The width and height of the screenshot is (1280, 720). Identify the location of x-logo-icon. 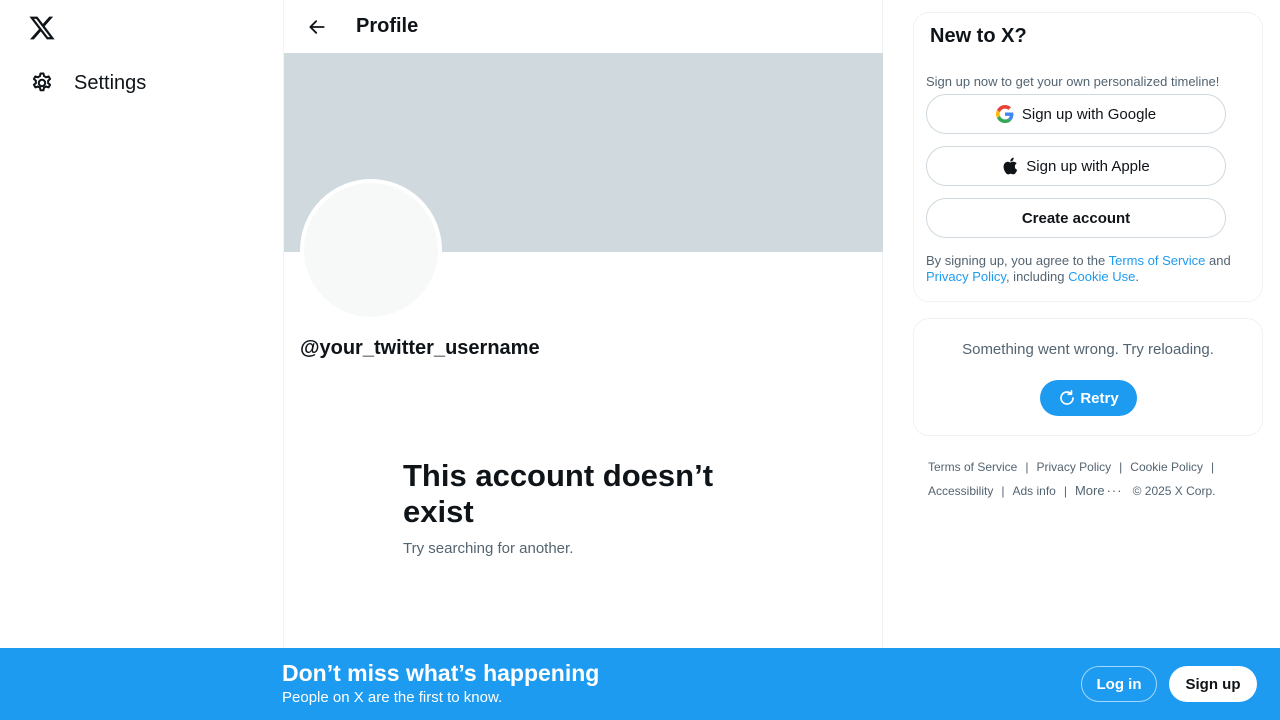
(42, 28).